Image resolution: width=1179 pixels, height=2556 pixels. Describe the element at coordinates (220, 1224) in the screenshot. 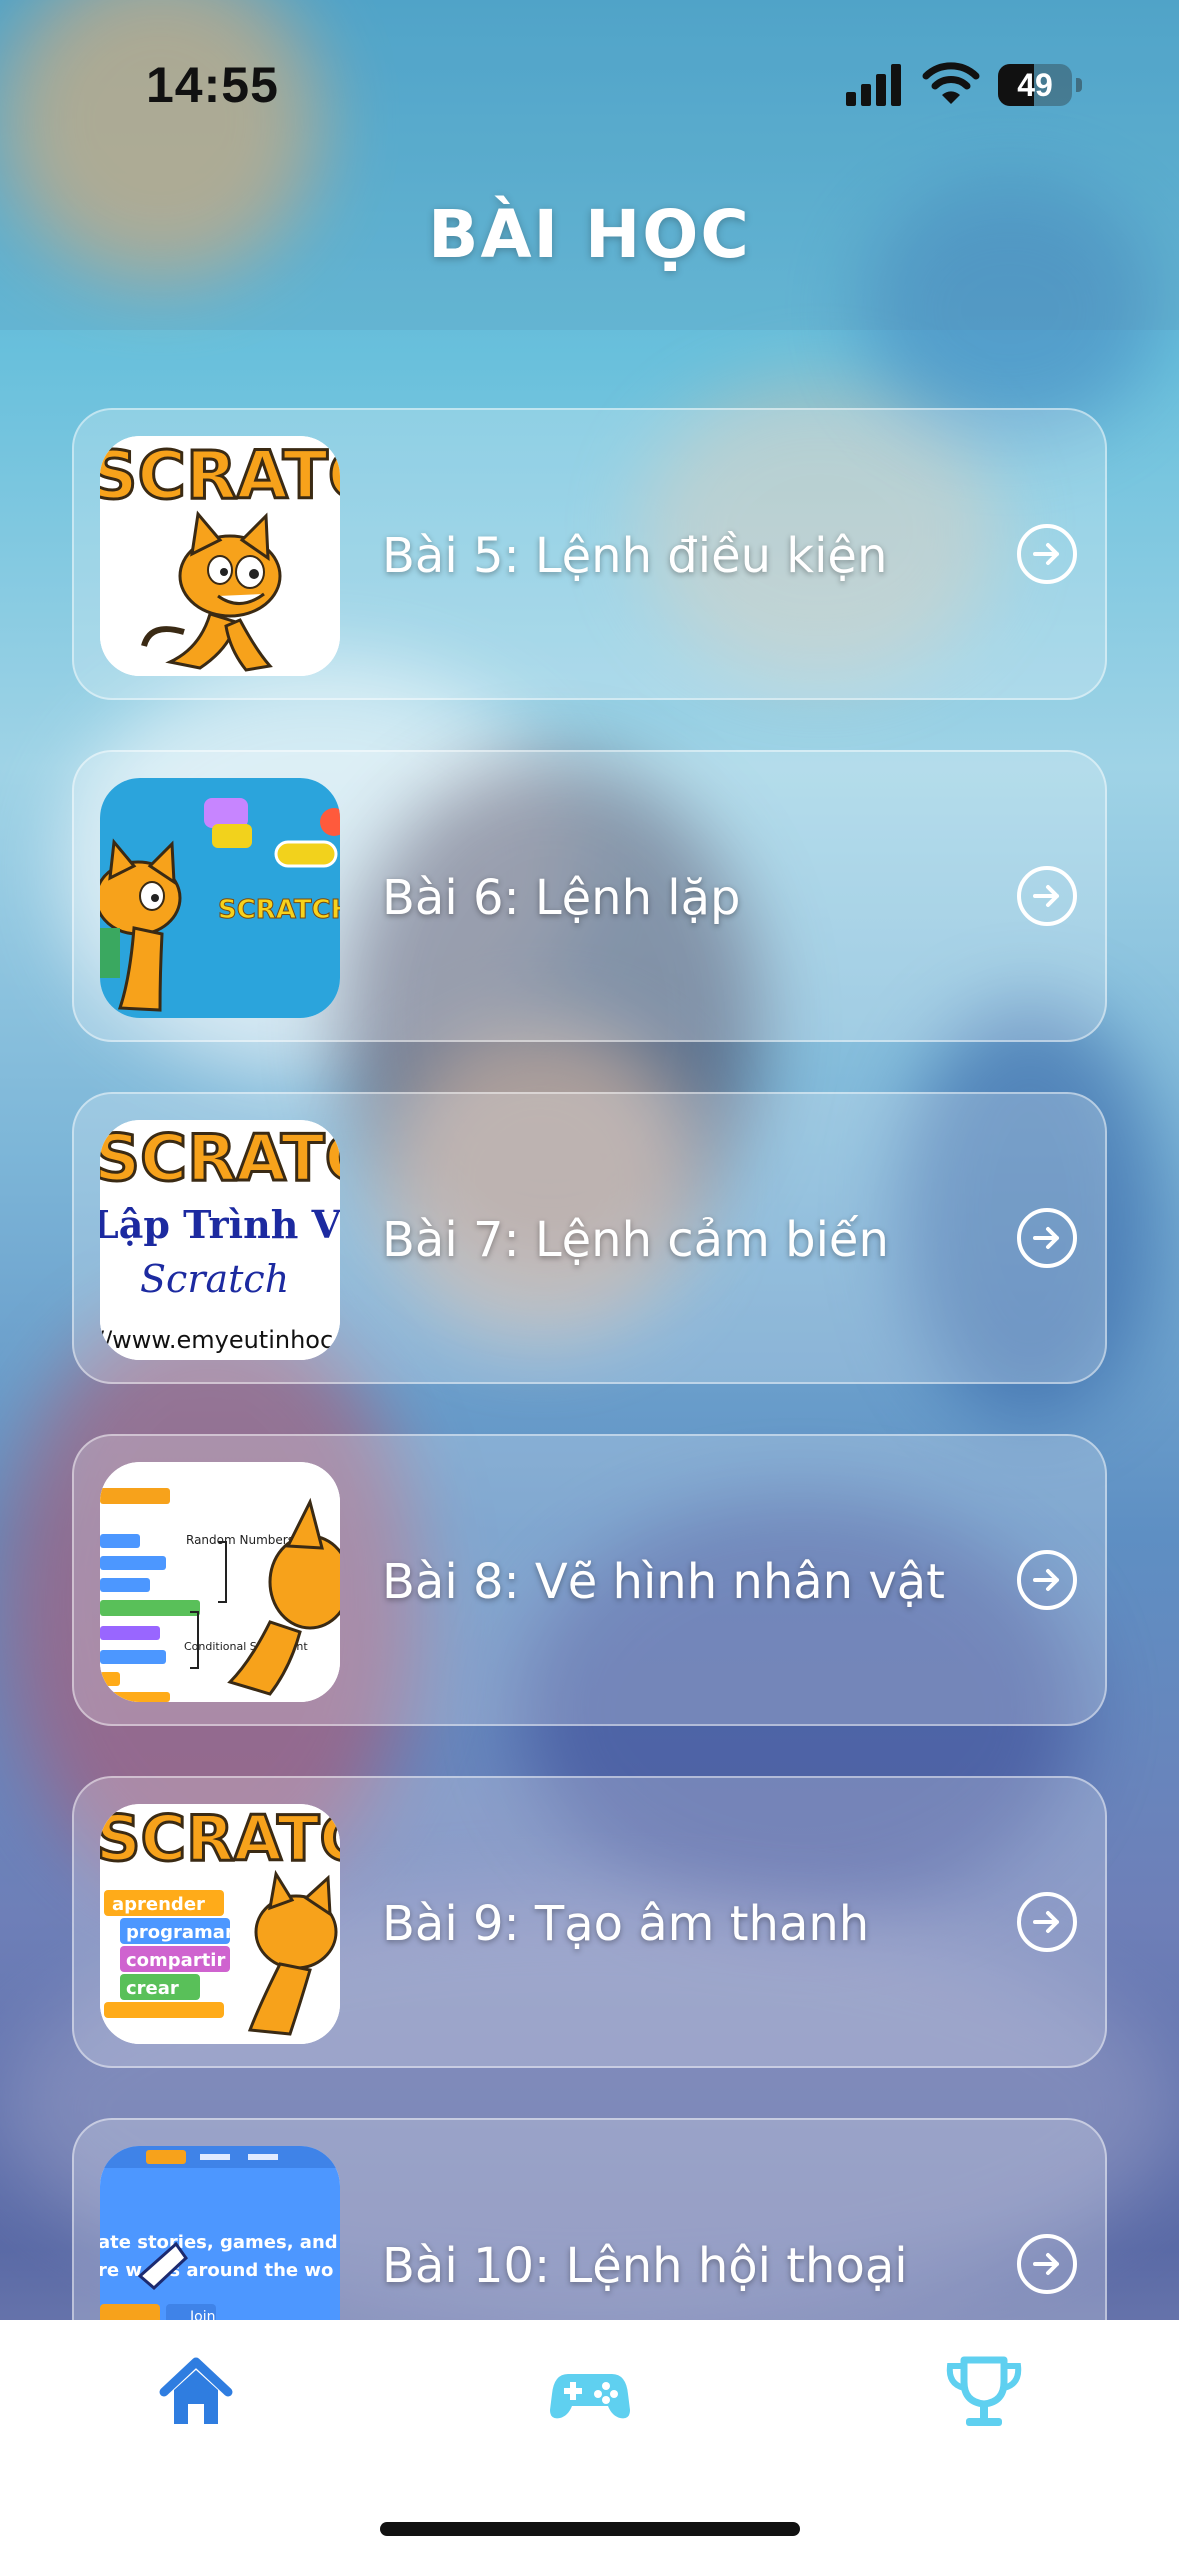

I see `thumb-lap-trinh-text: Lập Trình Với` at that location.